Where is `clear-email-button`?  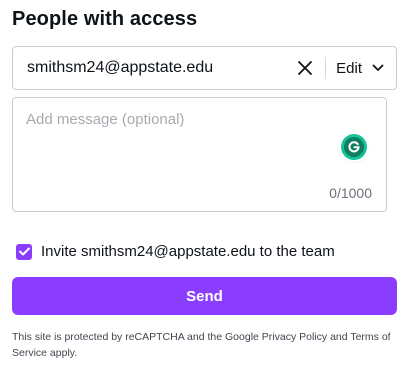 clear-email-button is located at coordinates (305, 68).